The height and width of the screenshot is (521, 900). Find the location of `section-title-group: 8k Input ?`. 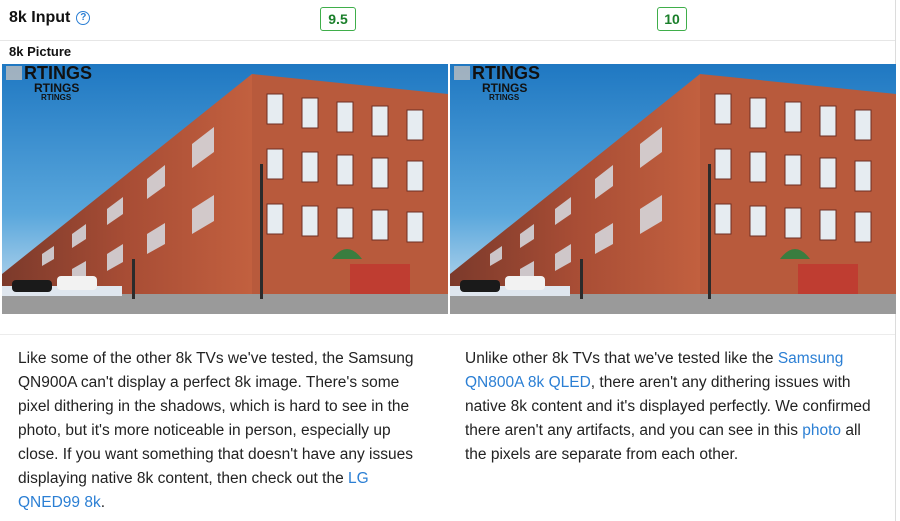

section-title-group: 8k Input ? is located at coordinates (50, 18).